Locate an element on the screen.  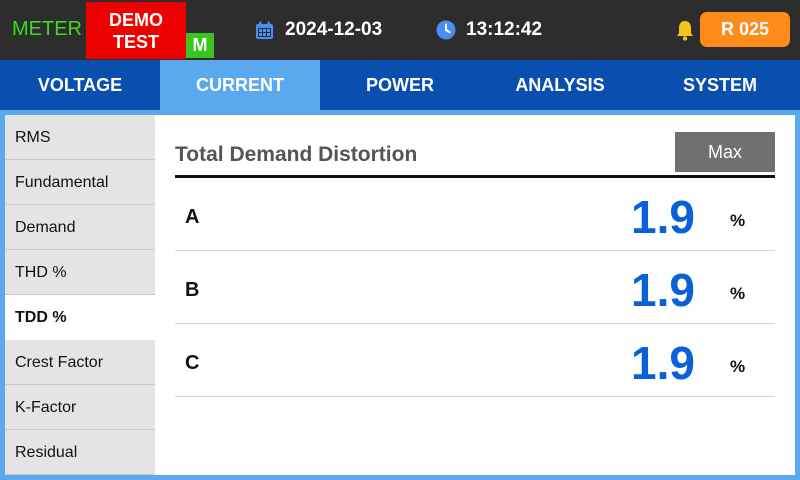
date-readout: 2024-12-03 is located at coordinates (334, 29).